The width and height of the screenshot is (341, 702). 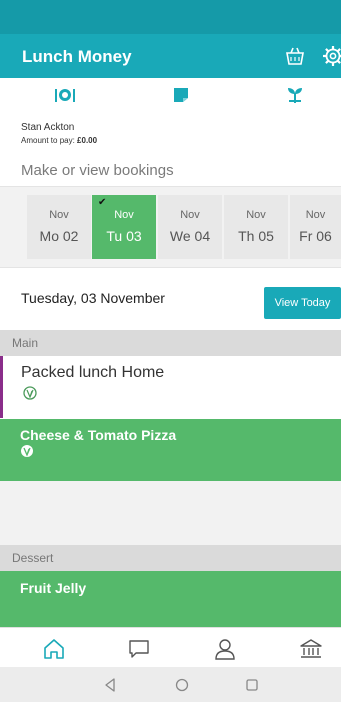 I want to click on system-navigation-bar, so click(x=170, y=684).